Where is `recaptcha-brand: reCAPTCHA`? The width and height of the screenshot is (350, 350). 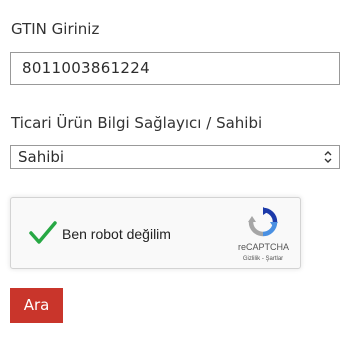 recaptcha-brand: reCAPTCHA is located at coordinates (264, 247).